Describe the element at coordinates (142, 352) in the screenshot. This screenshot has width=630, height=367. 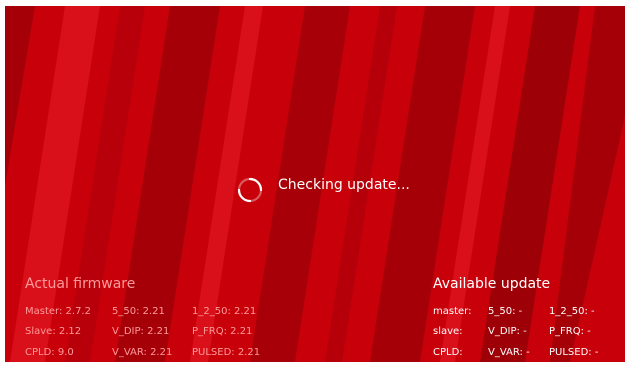
I see `actual-v-var-version: V_VAR: 2.21` at that location.